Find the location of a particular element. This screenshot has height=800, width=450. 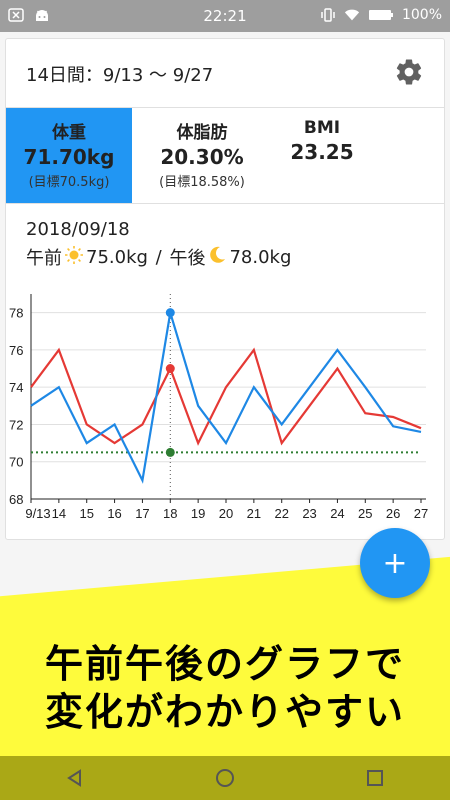

stat-weight: 体重 71.70kg (目標70.5kg) is located at coordinates (69, 155).